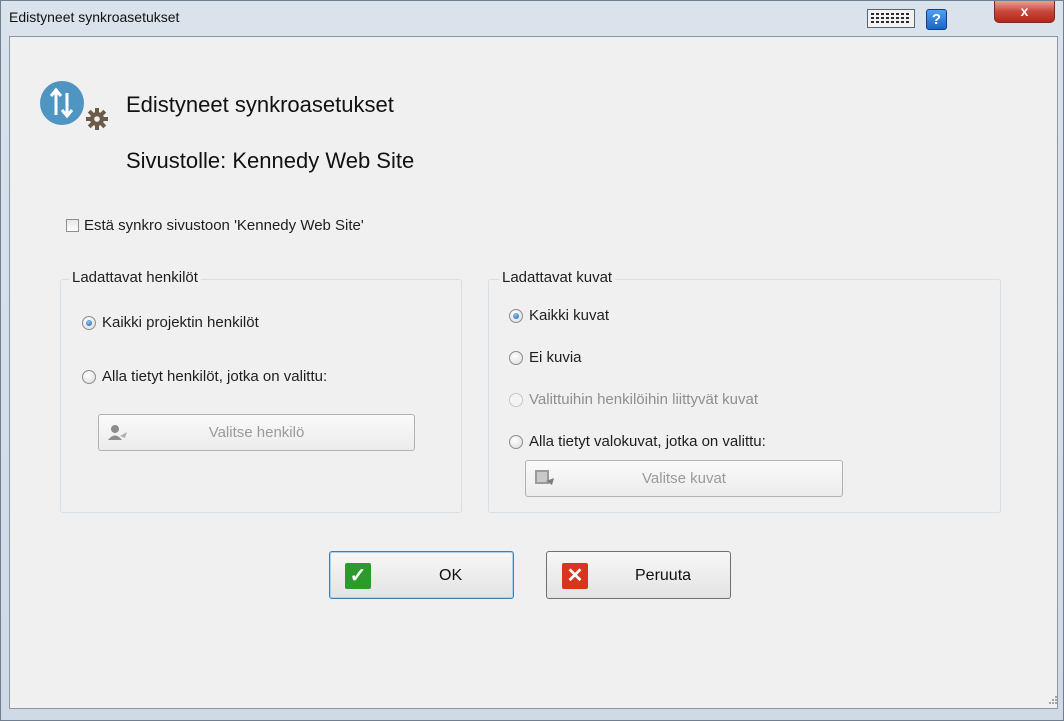 This screenshot has height=721, width=1064. I want to click on title-bar: Edistyneet synkroasetukset ? x, so click(532, 18).